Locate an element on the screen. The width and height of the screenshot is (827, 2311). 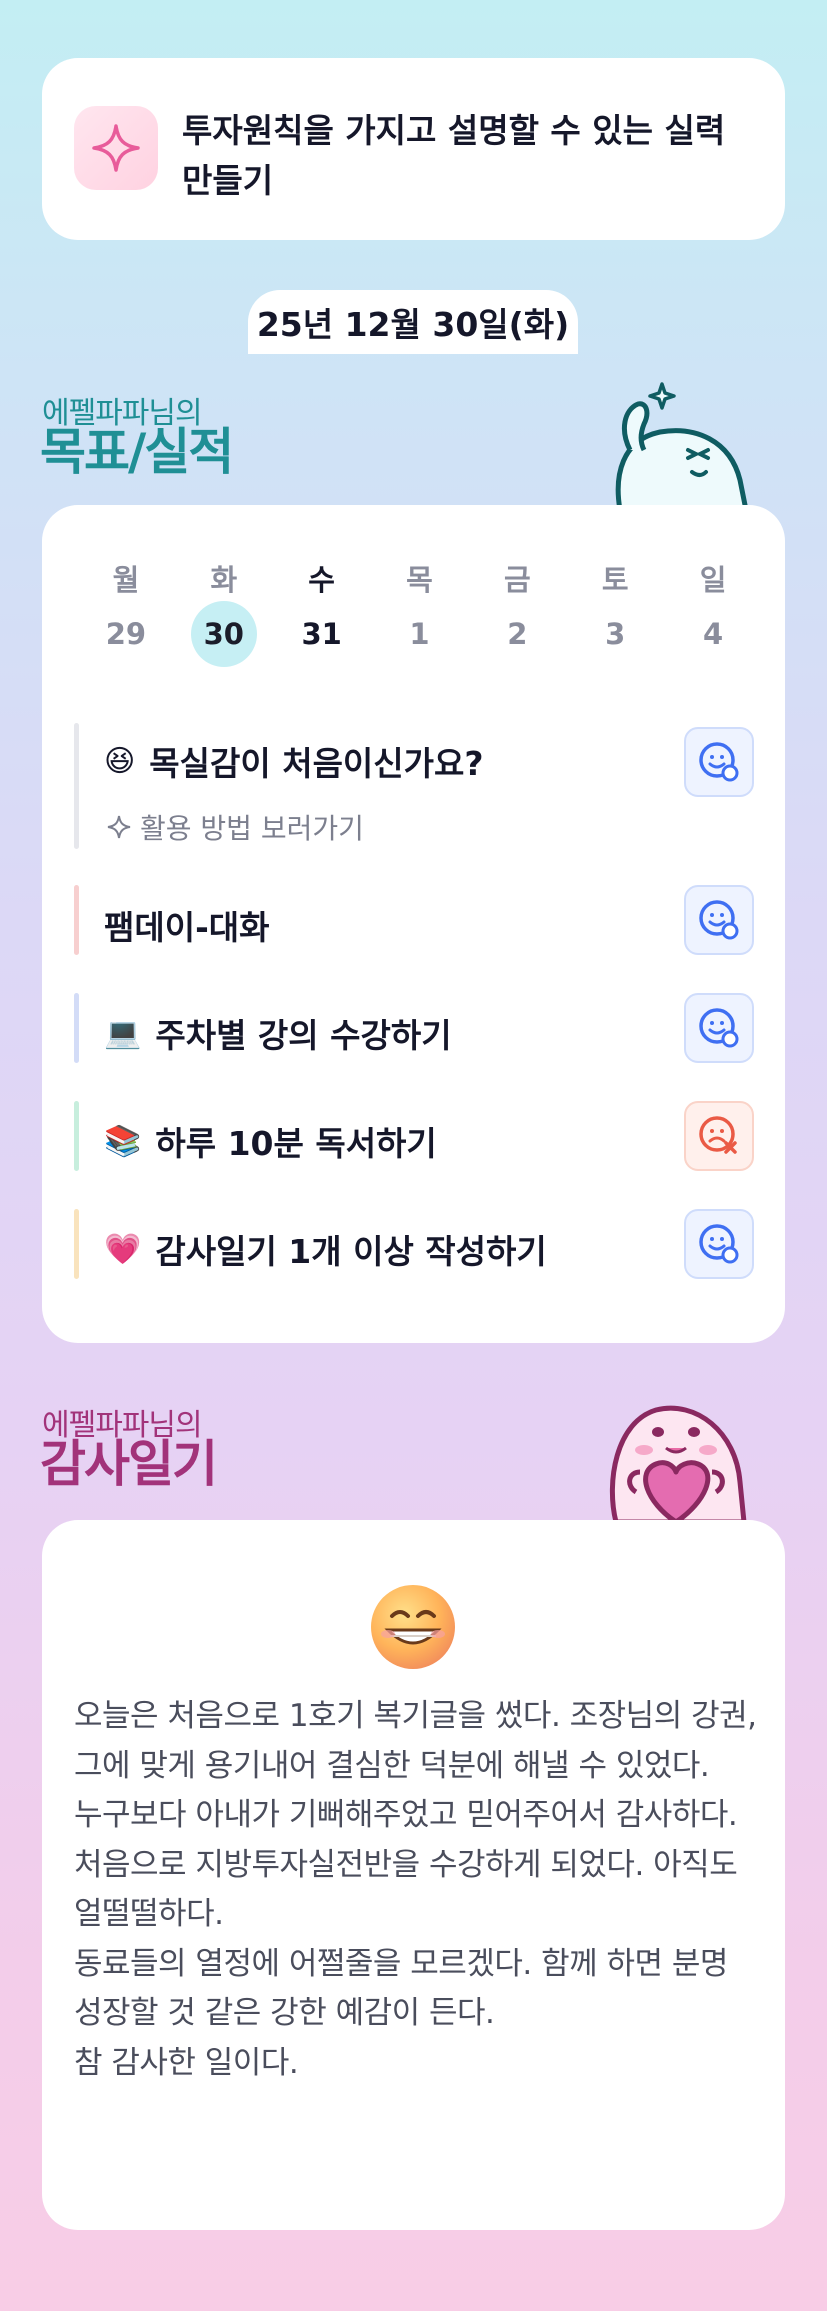
guide-link: 활용 방법 보러가기 is located at coordinates (235, 827).